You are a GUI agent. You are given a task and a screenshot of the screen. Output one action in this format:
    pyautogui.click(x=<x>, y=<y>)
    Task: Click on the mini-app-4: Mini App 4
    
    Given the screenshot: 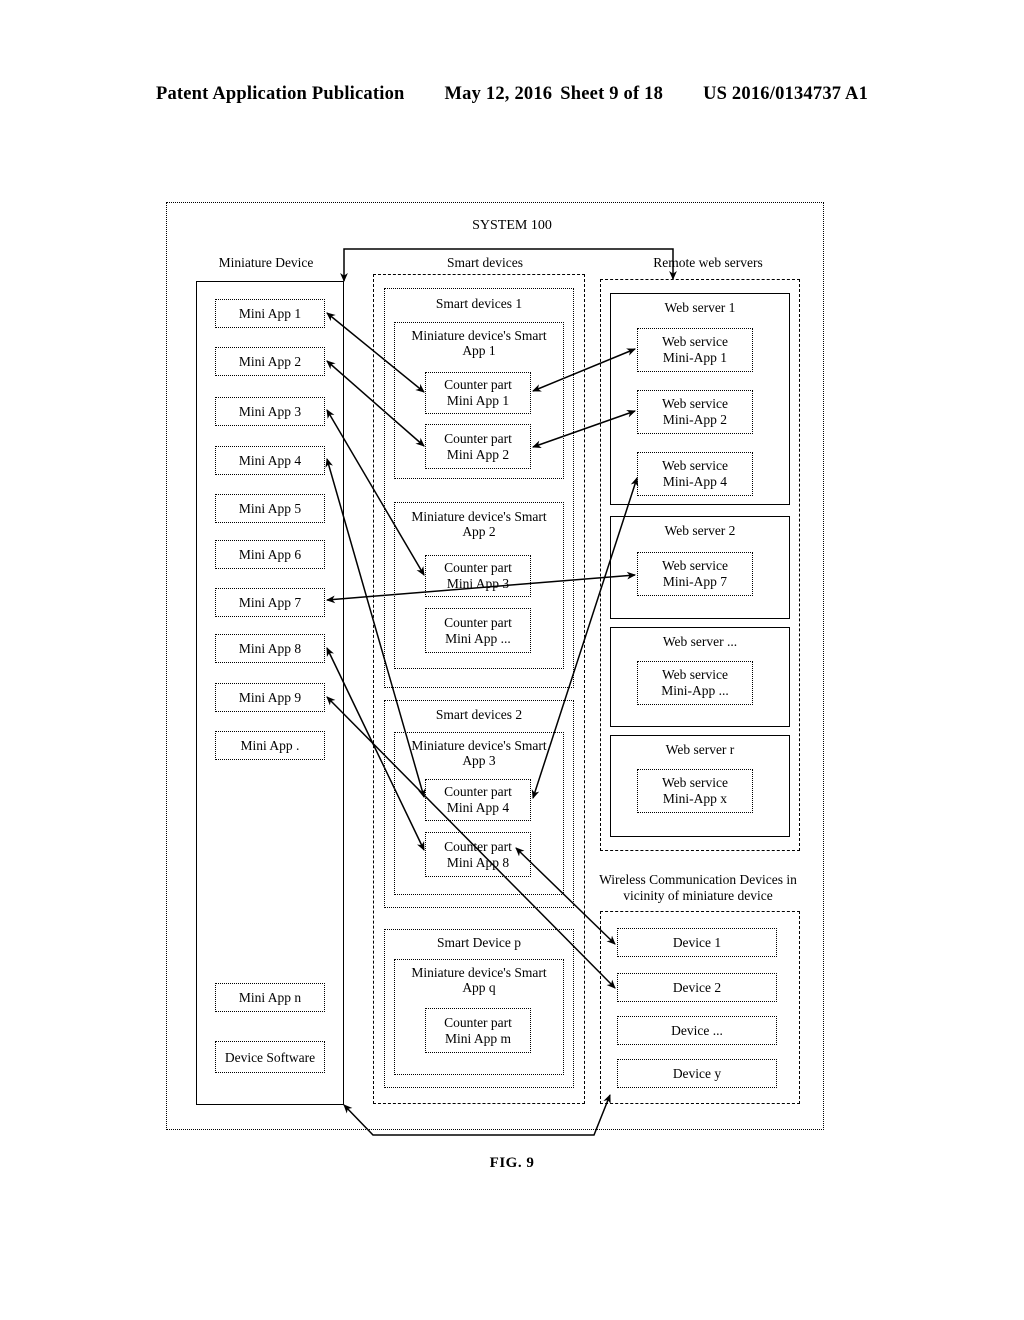 What is the action you would take?
    pyautogui.click(x=270, y=460)
    